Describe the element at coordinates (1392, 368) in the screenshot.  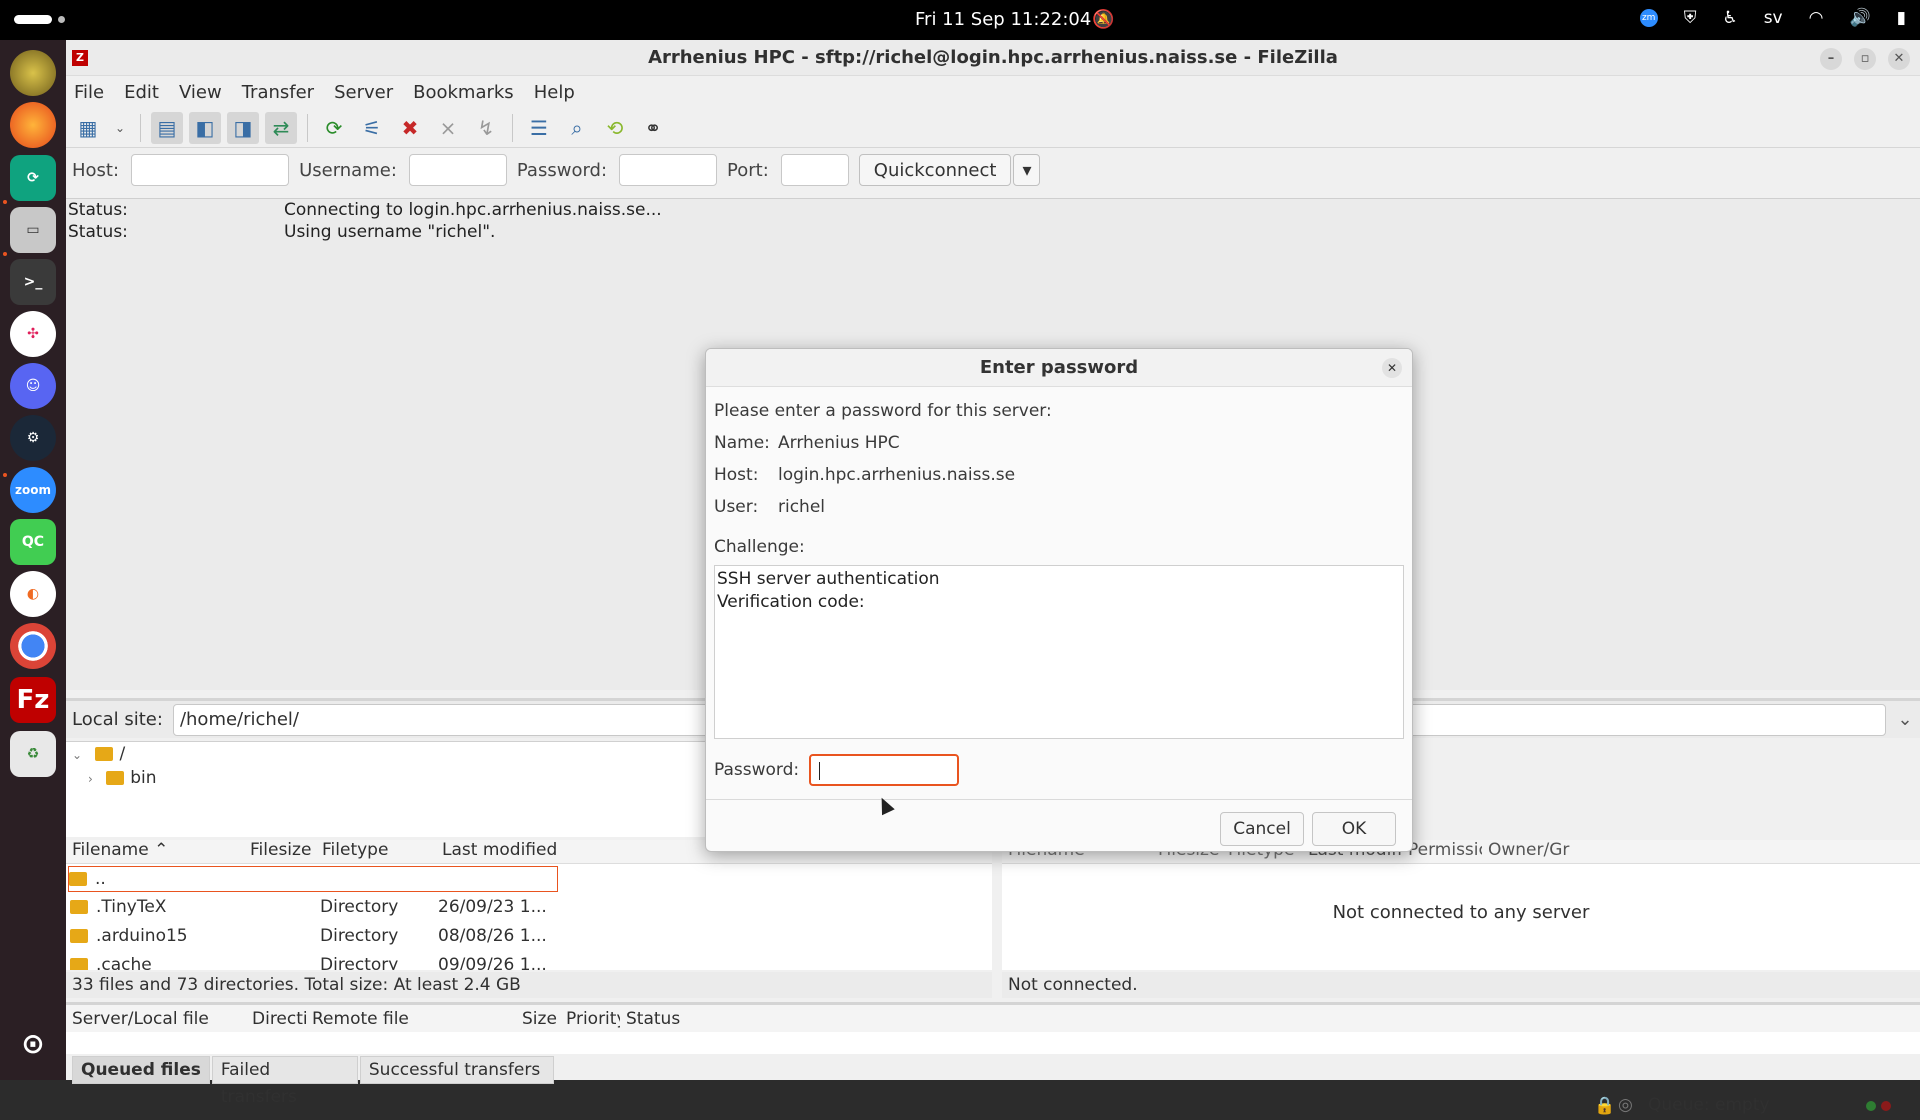
I see `dialog-close-icon: ✕` at that location.